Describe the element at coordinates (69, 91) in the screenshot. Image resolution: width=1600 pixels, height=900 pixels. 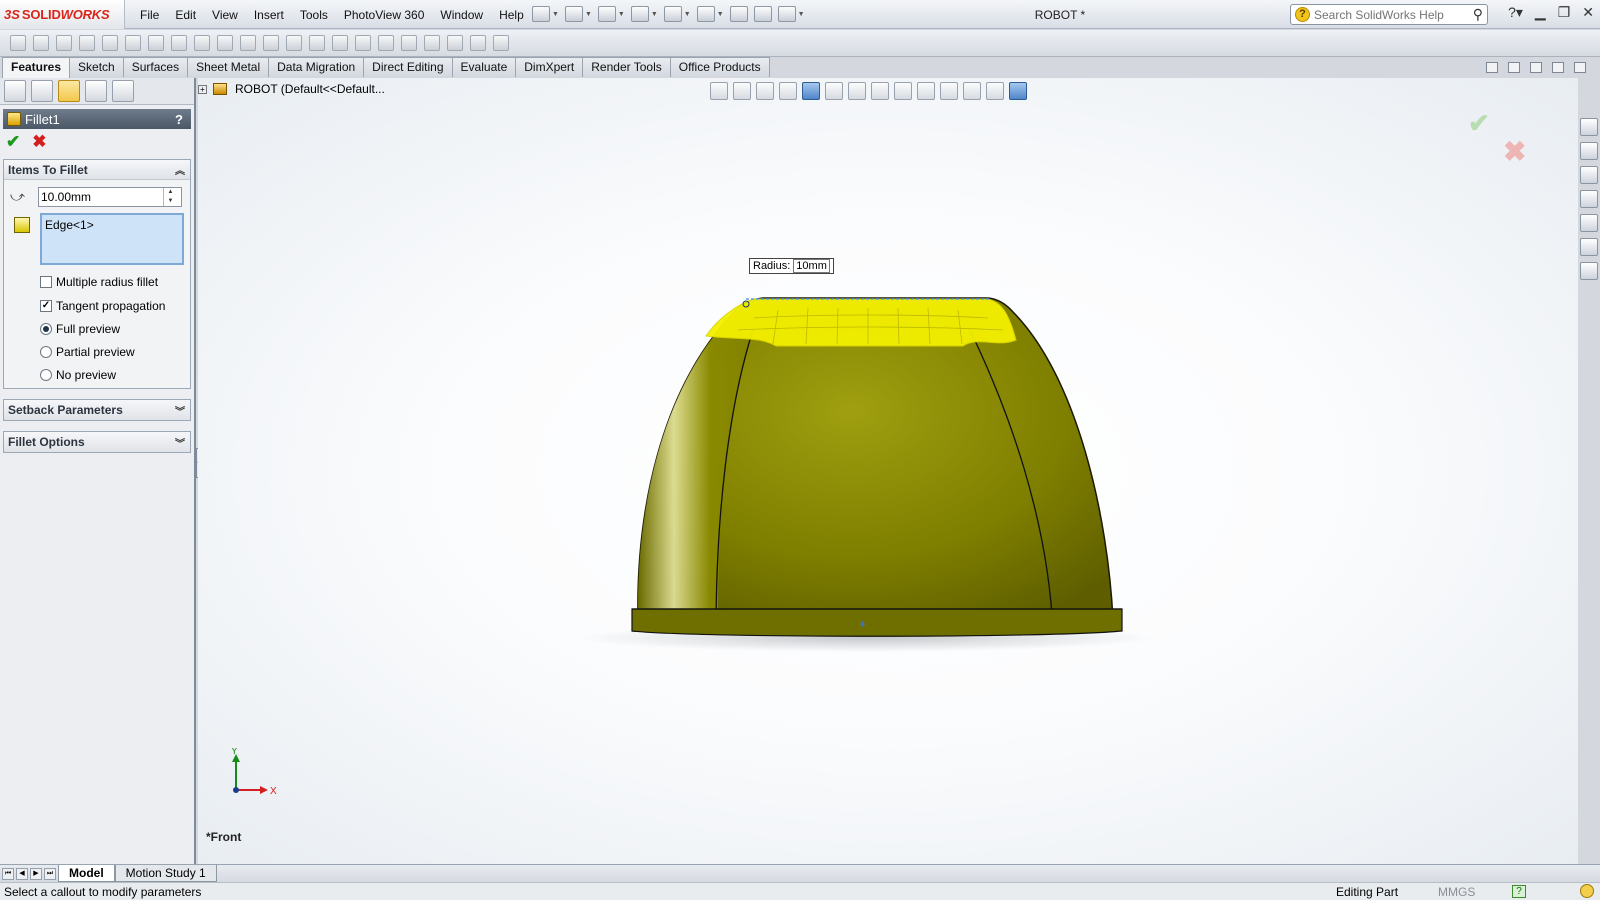
I see `configuration-manager-tab-icon` at that location.